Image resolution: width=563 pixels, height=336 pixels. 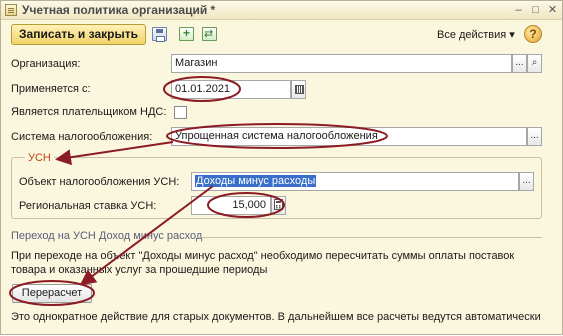 I want to click on all-actions-menu: Все действия ▾, so click(x=476, y=34).